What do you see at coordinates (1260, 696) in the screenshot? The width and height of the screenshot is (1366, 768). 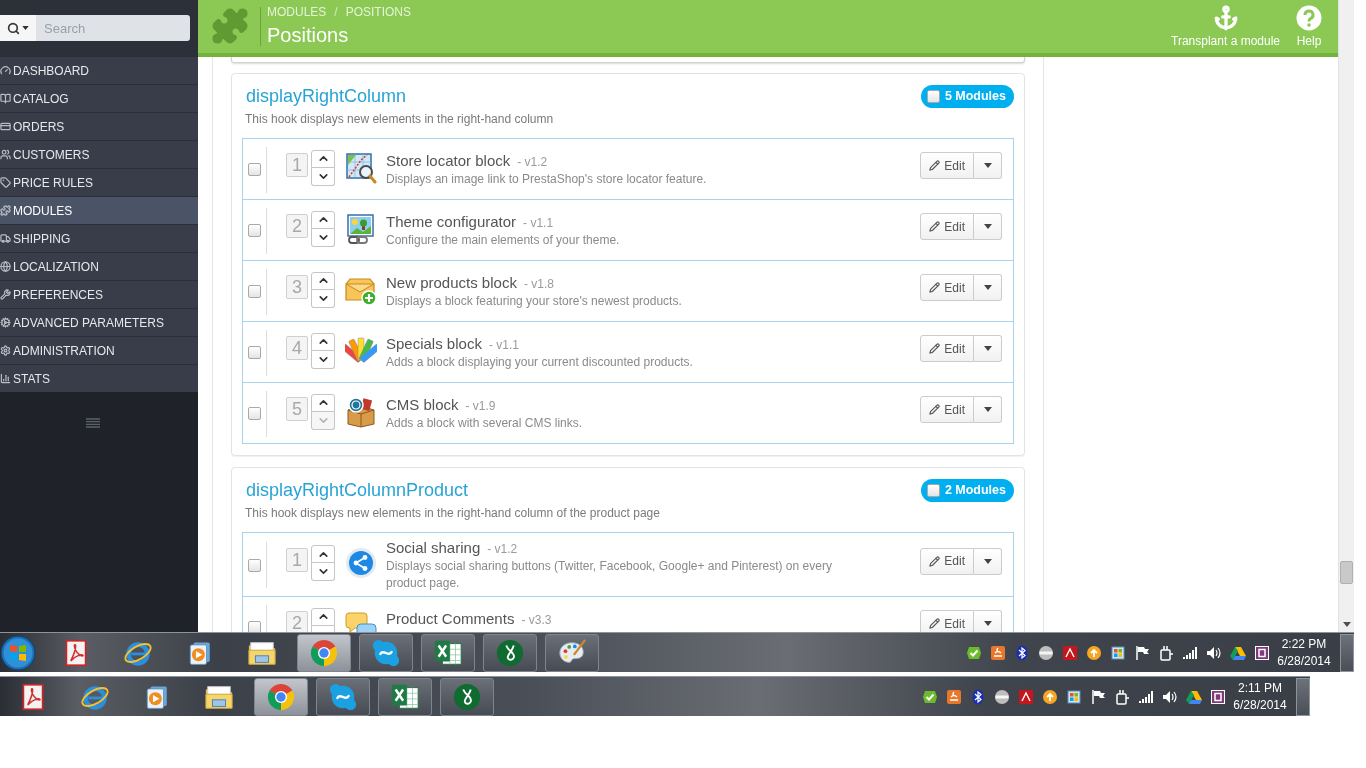 I see `clock: 2:11 PM 6/28/2014` at bounding box center [1260, 696].